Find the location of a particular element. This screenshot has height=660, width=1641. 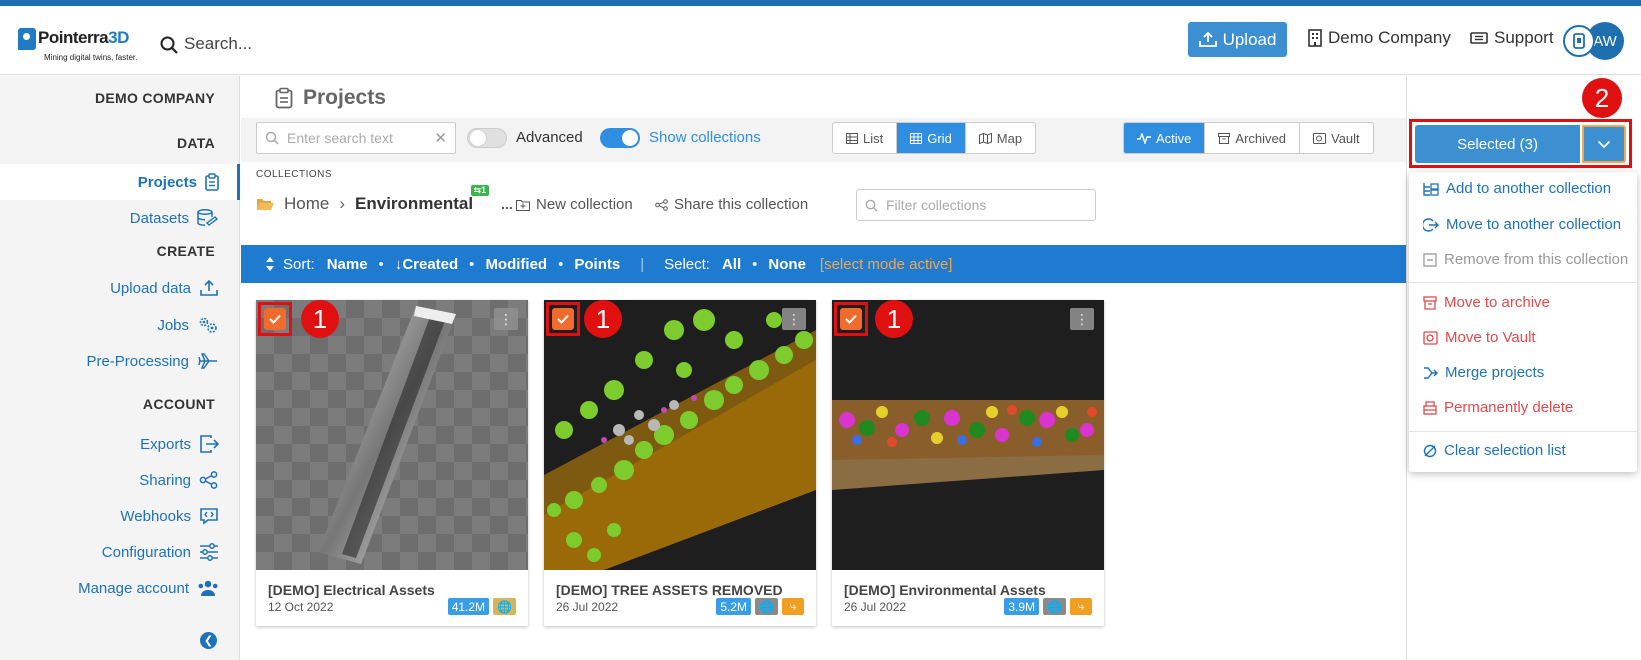

datasets-icon is located at coordinates (208, 218).